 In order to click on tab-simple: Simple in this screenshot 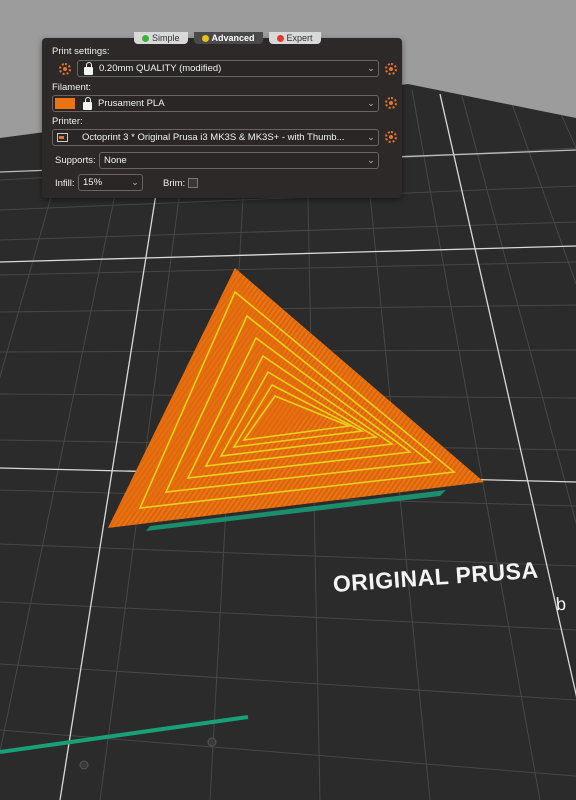, I will do `click(161, 38)`.